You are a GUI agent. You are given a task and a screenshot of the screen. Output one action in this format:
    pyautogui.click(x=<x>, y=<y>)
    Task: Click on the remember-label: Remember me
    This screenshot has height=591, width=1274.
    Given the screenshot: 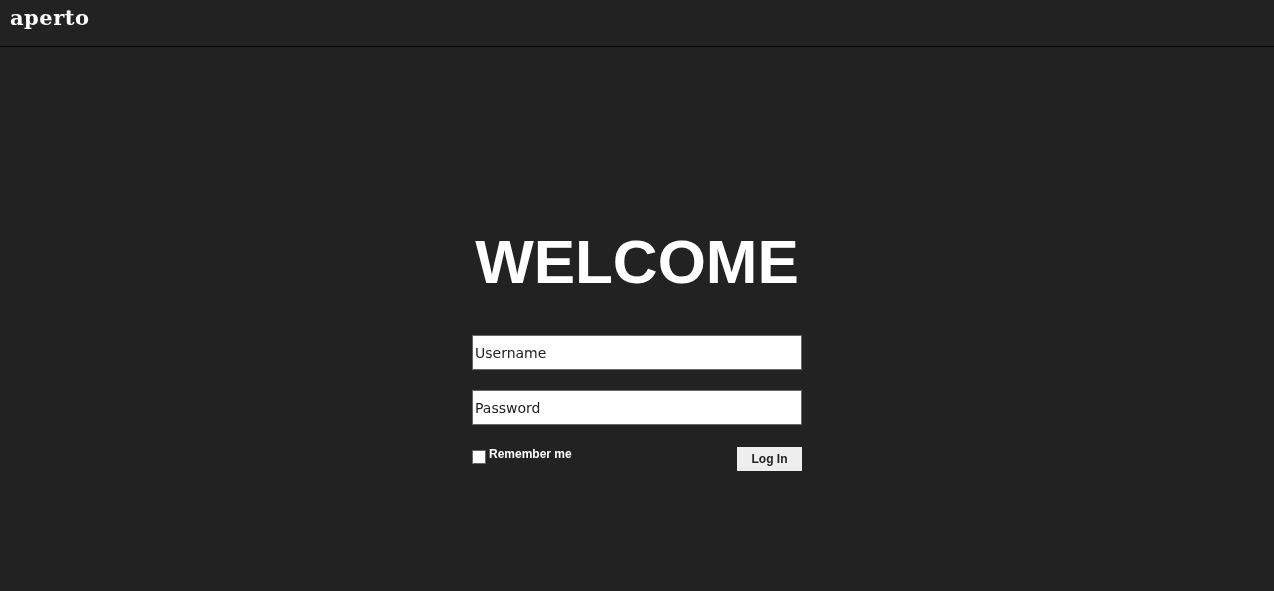 What is the action you would take?
    pyautogui.click(x=530, y=454)
    